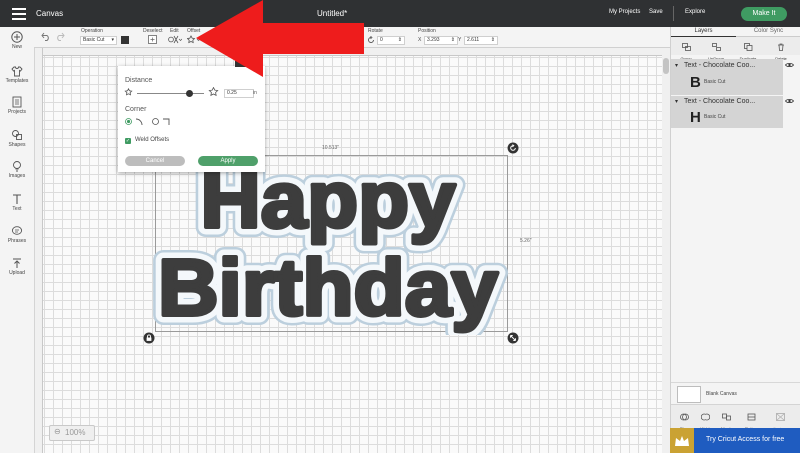  What do you see at coordinates (695, 117) in the screenshot?
I see `layer-thumbnail: H` at bounding box center [695, 117].